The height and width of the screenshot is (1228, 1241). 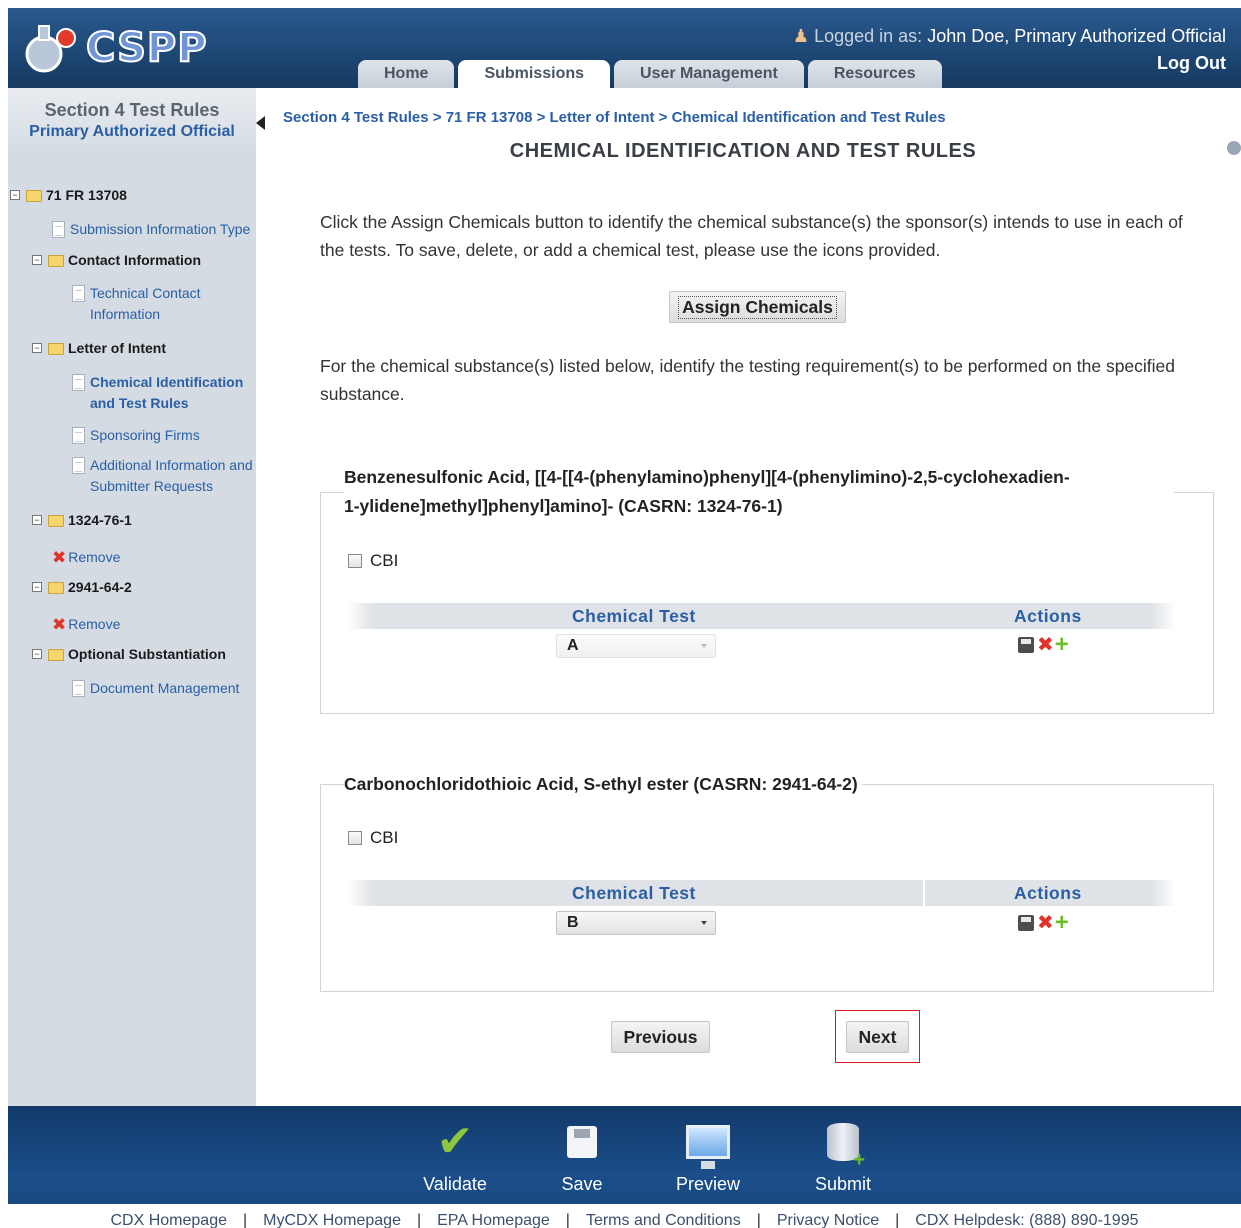 I want to click on preview-button: Preview, so click(x=708, y=1155).